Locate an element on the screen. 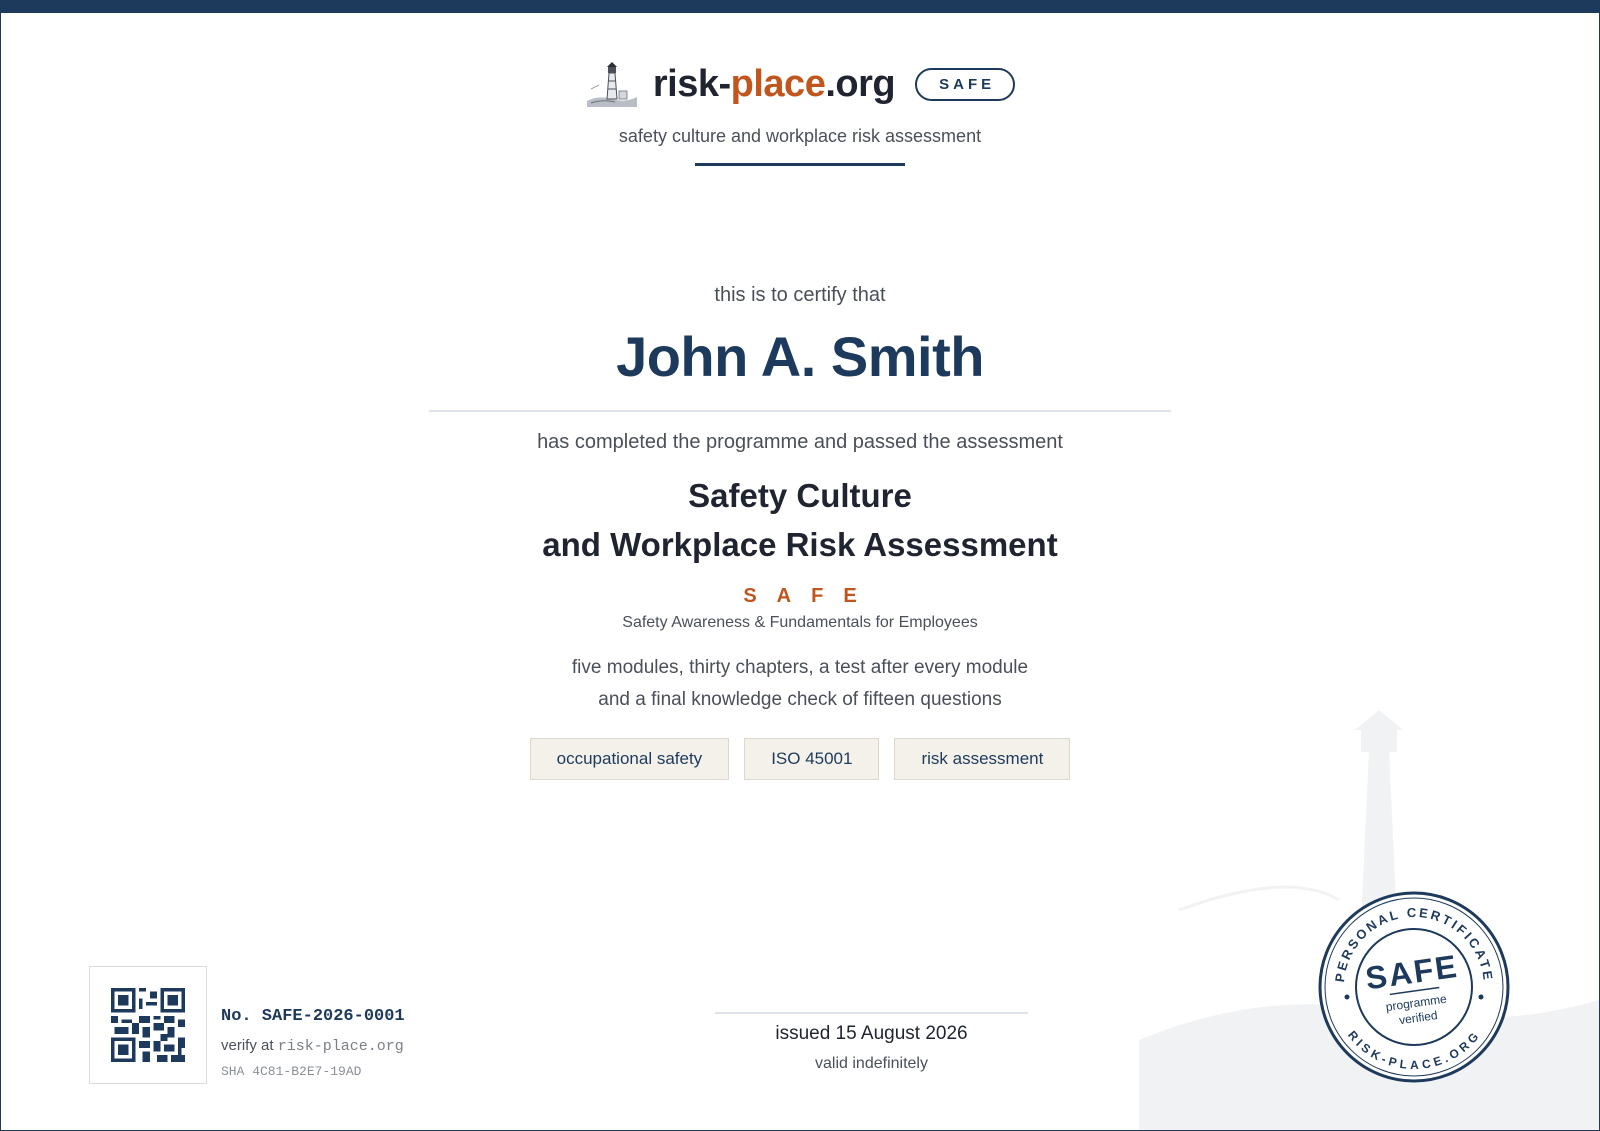  course-title-line2: and Workplace Risk Assessment is located at coordinates (800, 544).